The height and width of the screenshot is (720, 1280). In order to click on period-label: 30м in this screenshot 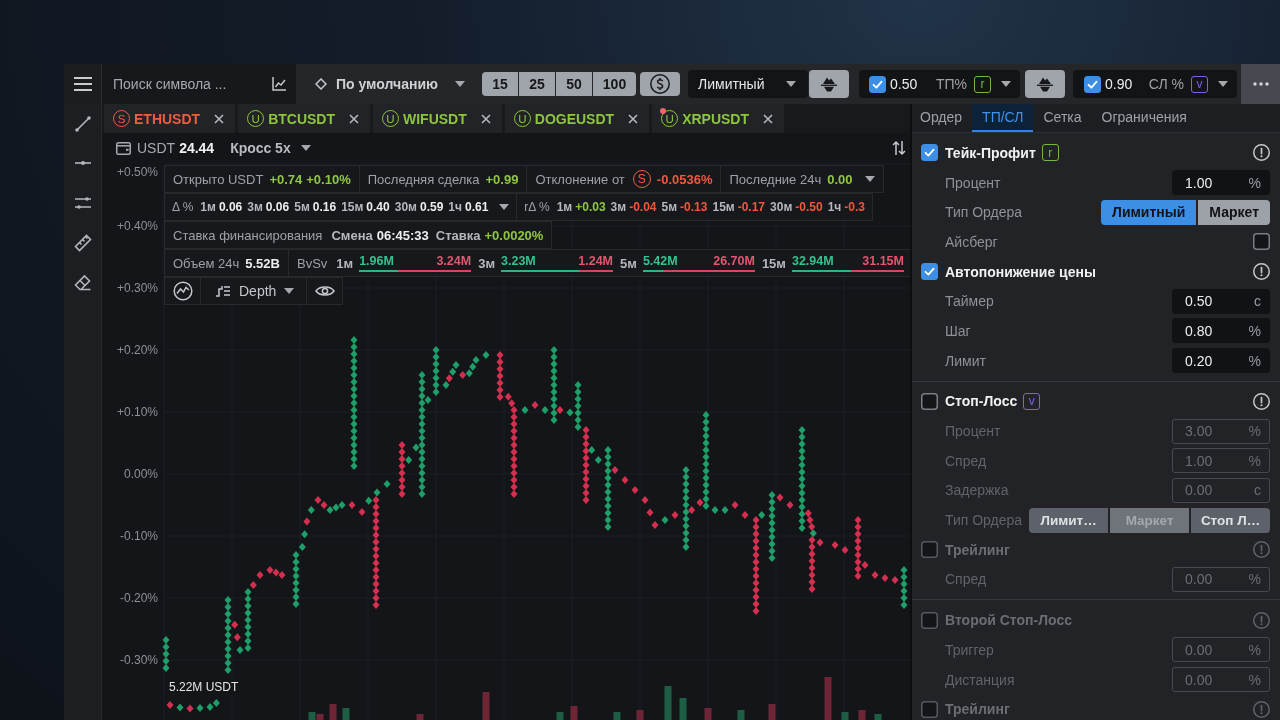, I will do `click(405, 207)`.